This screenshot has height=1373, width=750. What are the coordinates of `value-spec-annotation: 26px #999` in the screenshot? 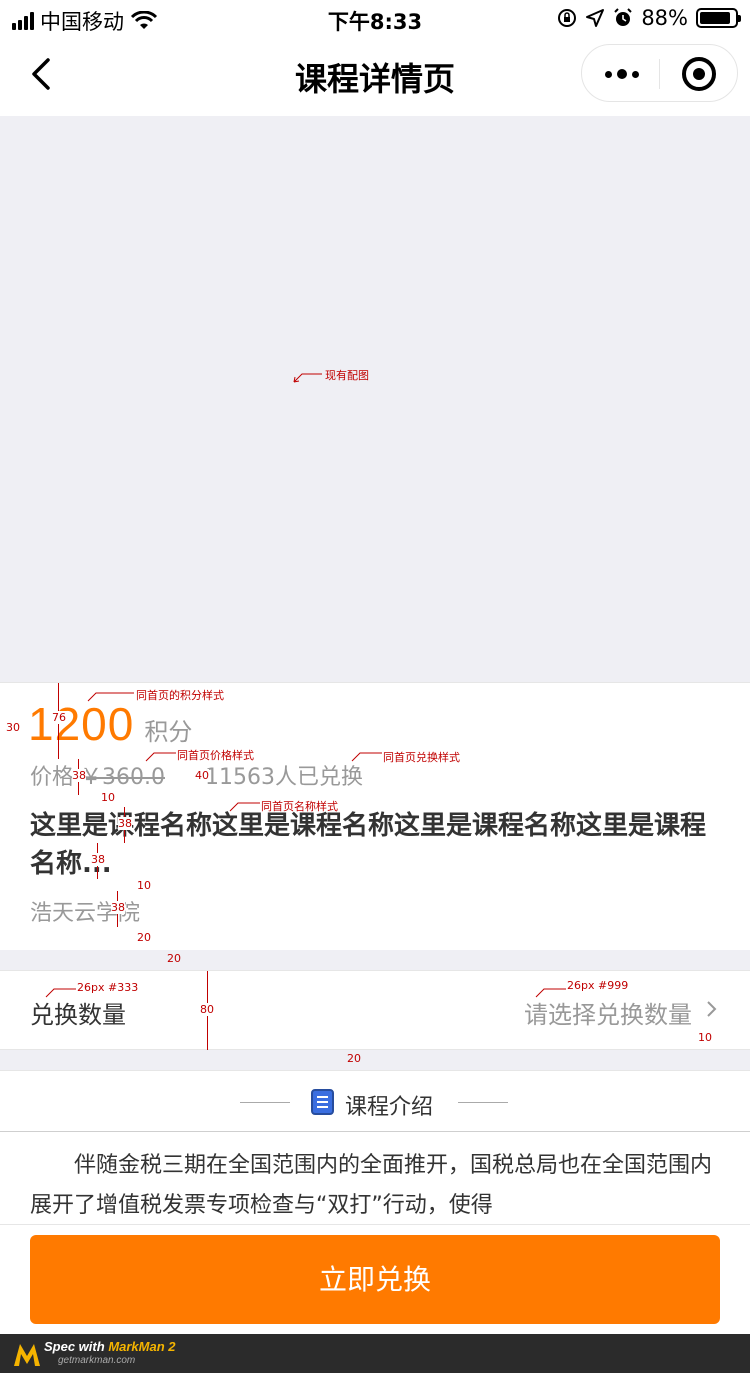 It's located at (598, 985).